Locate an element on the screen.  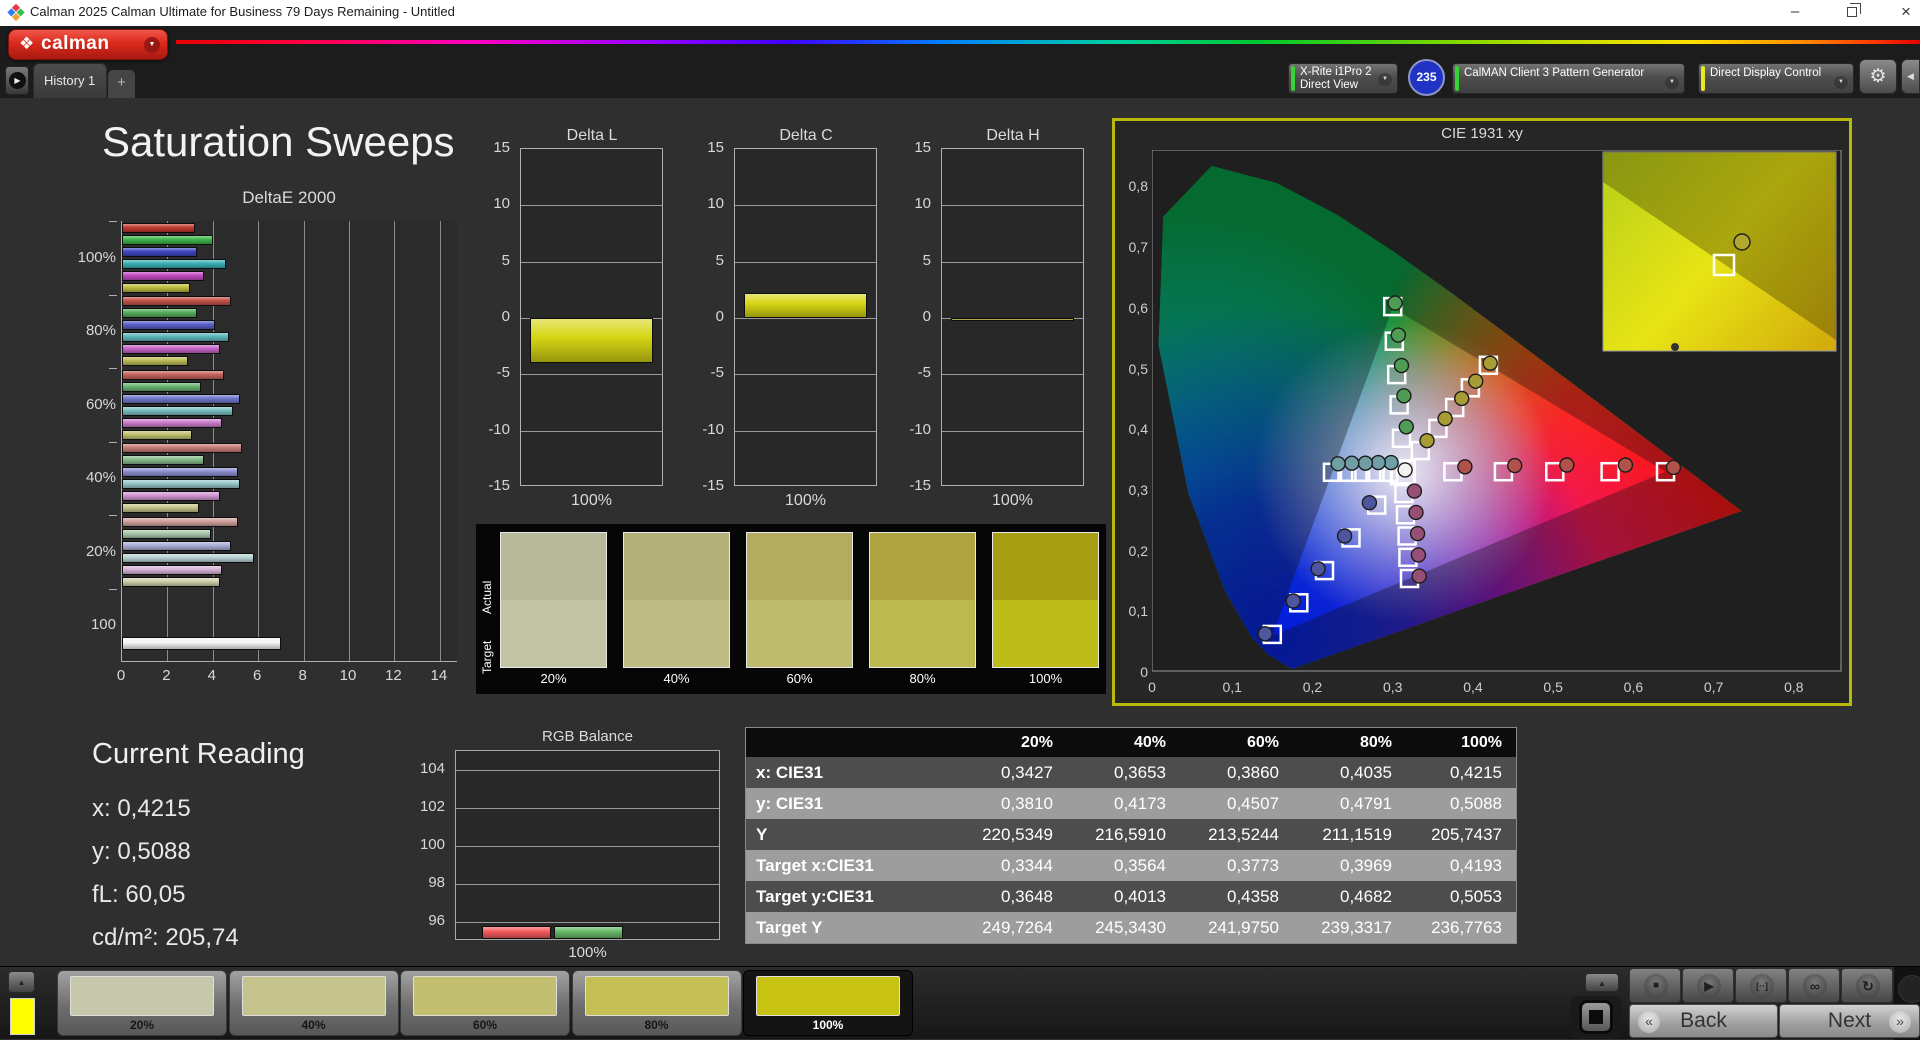
continuous-measure-button: ∞ is located at coordinates (1814, 985).